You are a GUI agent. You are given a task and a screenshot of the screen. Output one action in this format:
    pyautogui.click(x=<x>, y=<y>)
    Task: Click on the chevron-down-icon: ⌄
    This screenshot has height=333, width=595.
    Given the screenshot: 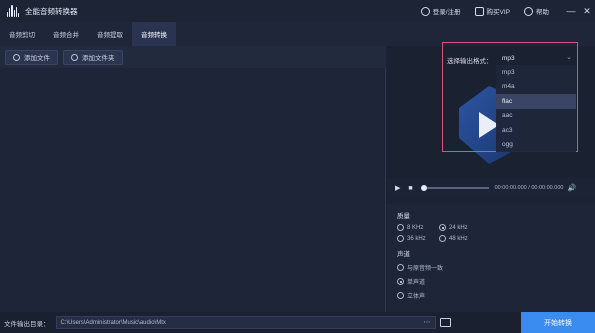 What is the action you would take?
    pyautogui.click(x=569, y=57)
    